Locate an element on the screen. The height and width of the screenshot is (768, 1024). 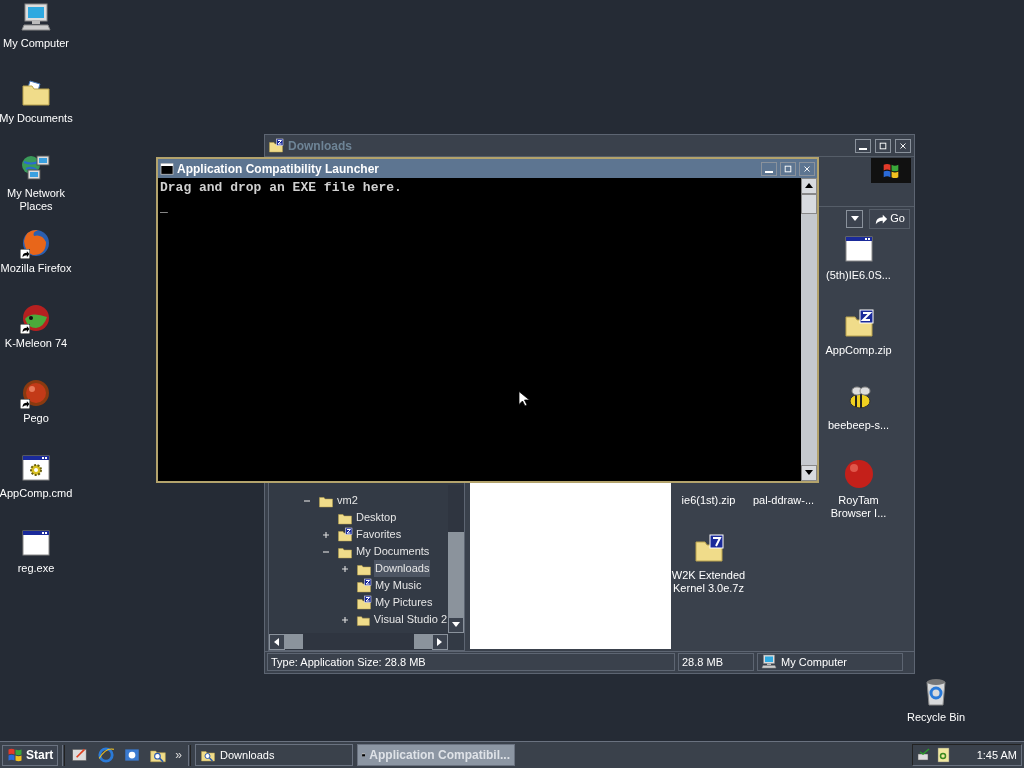
window-title: Downloads is located at coordinates (320, 146).